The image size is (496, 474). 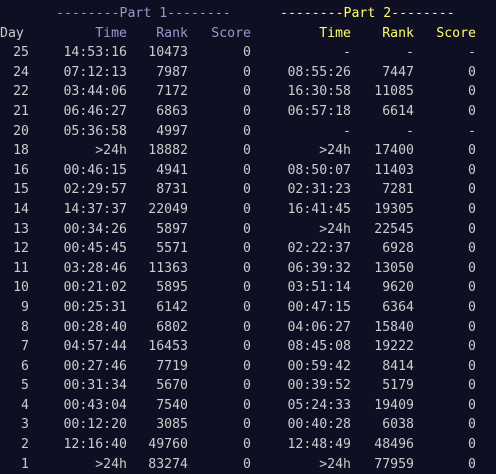 What do you see at coordinates (95, 190) in the screenshot?
I see `part1-time-cell: 02:29:57` at bounding box center [95, 190].